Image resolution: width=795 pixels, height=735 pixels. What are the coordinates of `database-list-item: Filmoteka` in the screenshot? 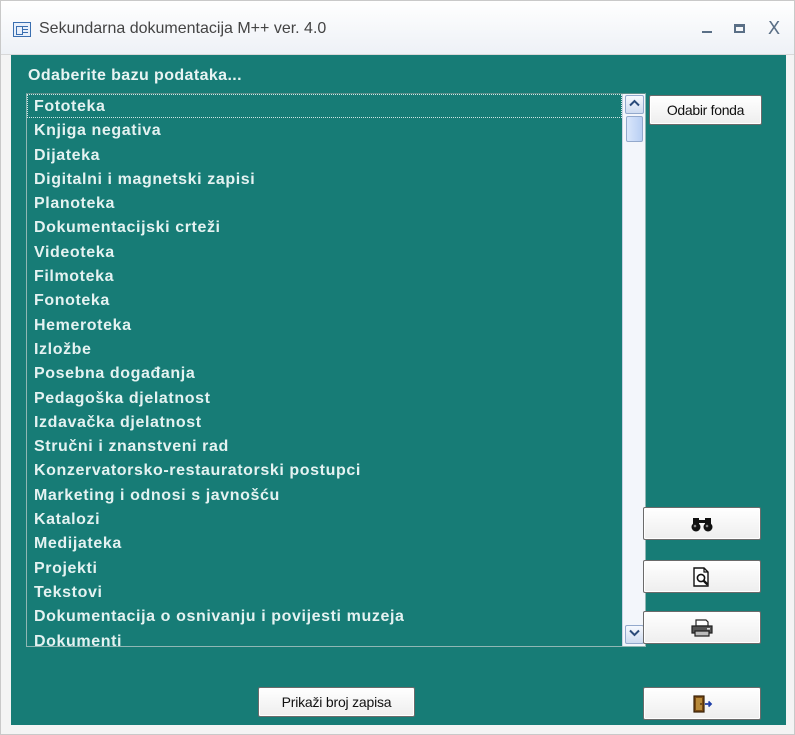 It's located at (324, 276).